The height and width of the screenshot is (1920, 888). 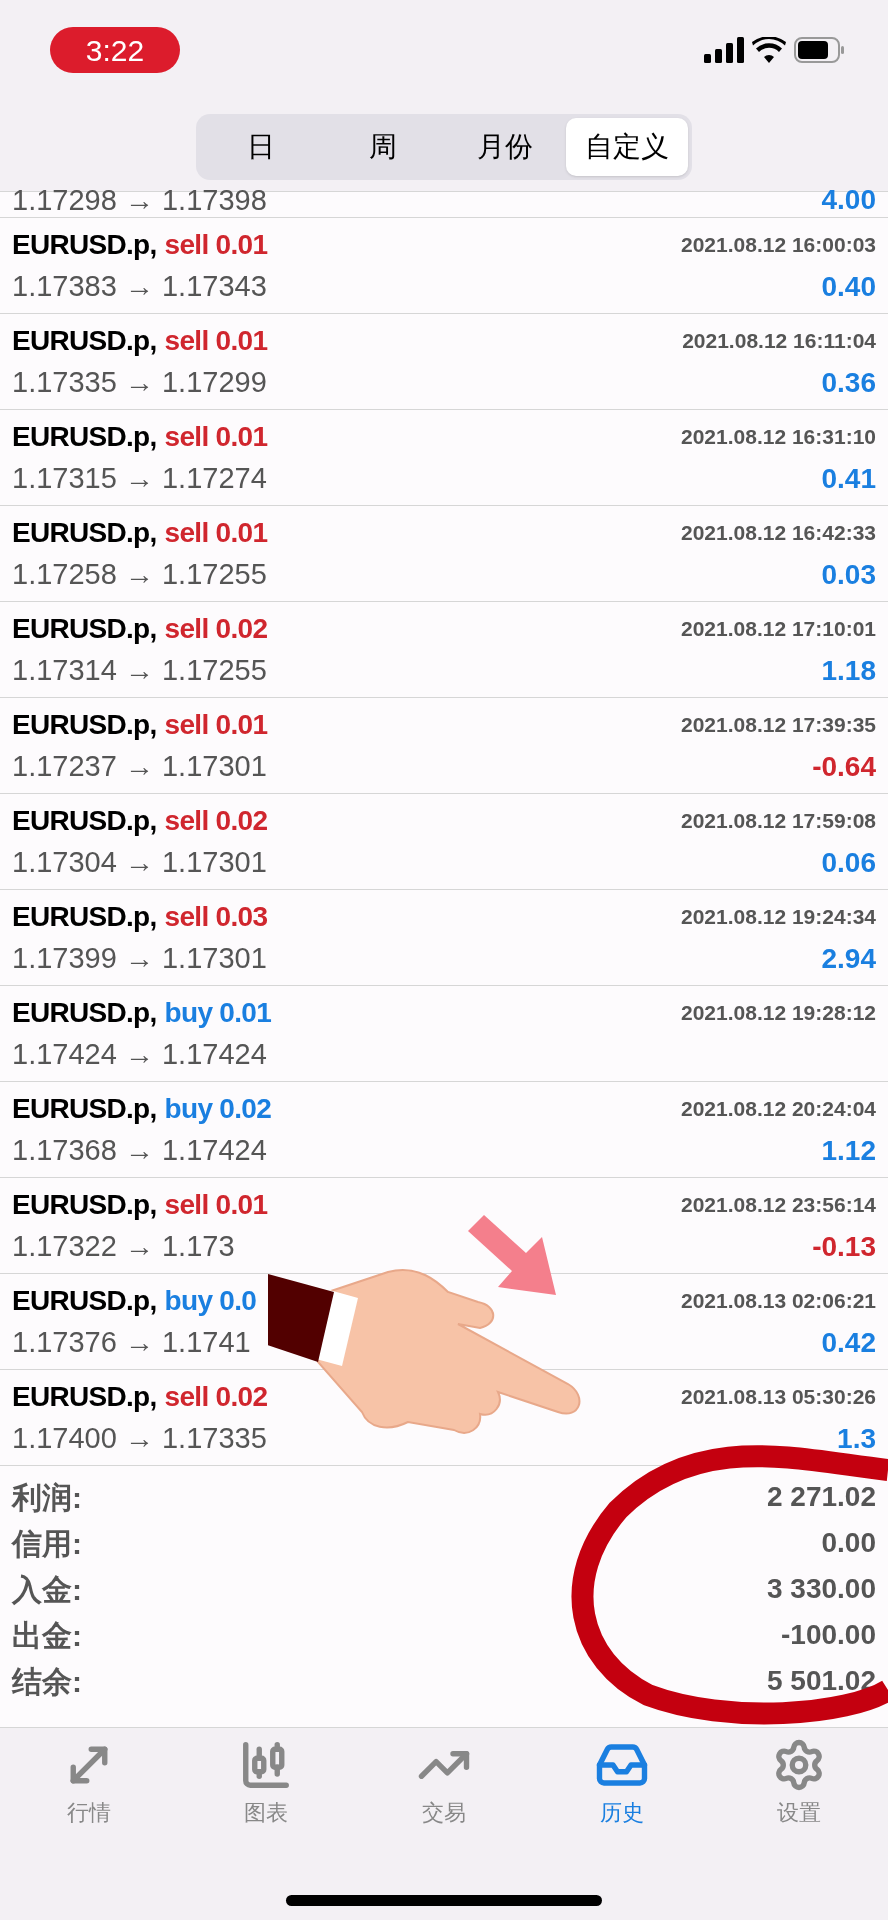 What do you see at coordinates (383, 147) in the screenshot?
I see `period-tab: 周` at bounding box center [383, 147].